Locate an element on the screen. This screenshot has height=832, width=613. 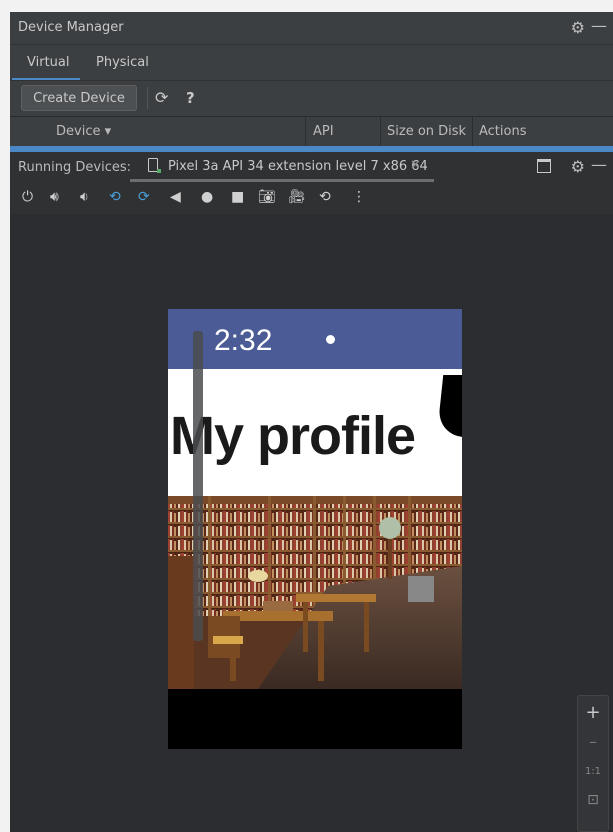
volume-down-icon: 🔉︎ is located at coordinates (84, 197).